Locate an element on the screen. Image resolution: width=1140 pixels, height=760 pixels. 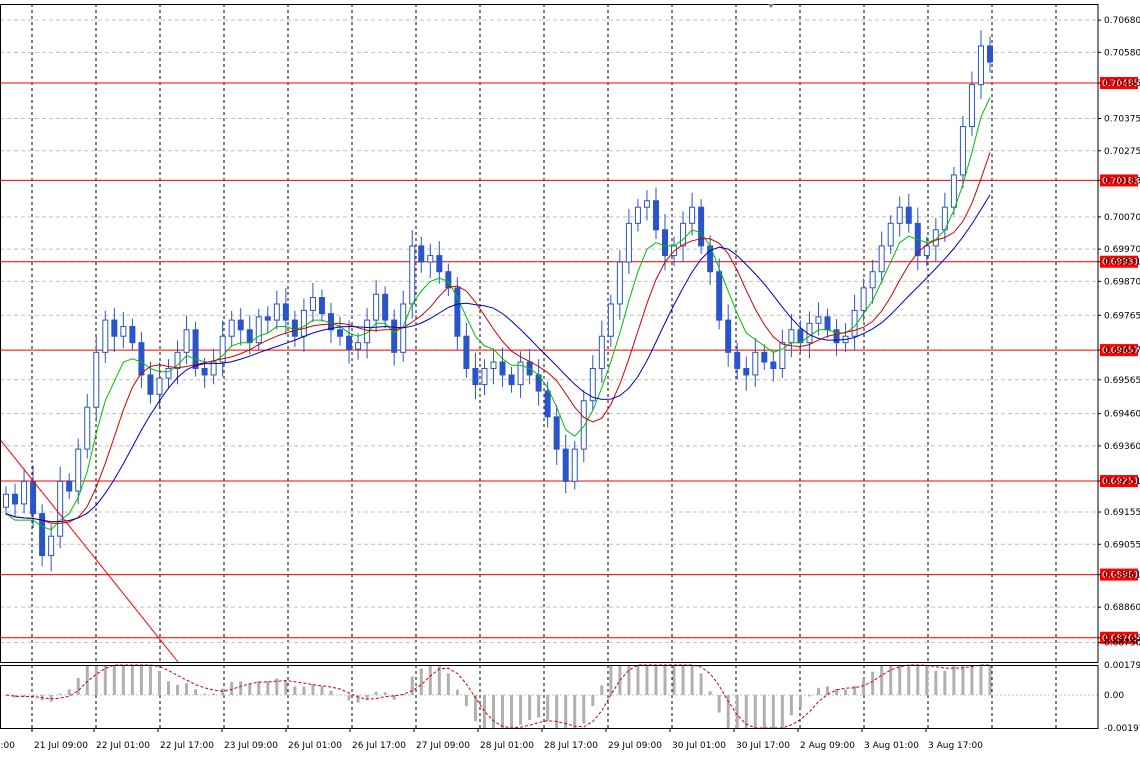
price-tick-label: 0.70375 is located at coordinates (1122, 120).